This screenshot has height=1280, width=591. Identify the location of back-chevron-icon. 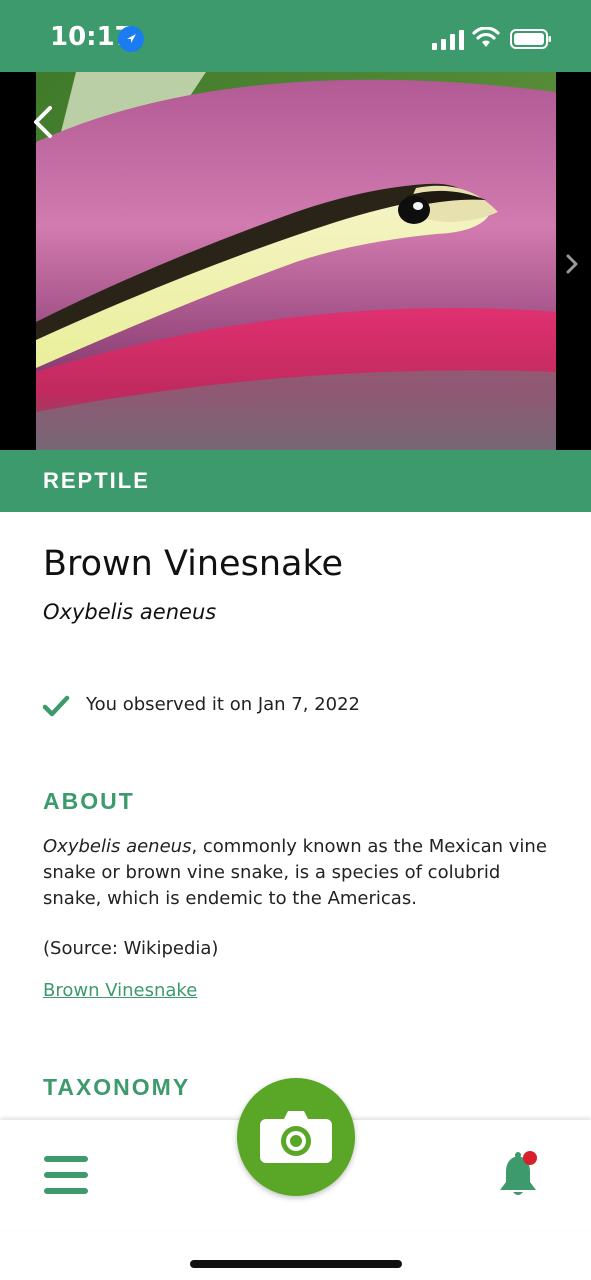
(46, 122).